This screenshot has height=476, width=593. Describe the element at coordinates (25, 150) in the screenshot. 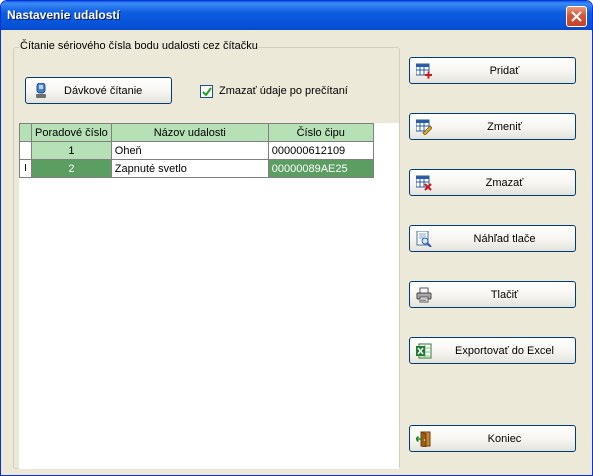

I see `row-selector` at that location.